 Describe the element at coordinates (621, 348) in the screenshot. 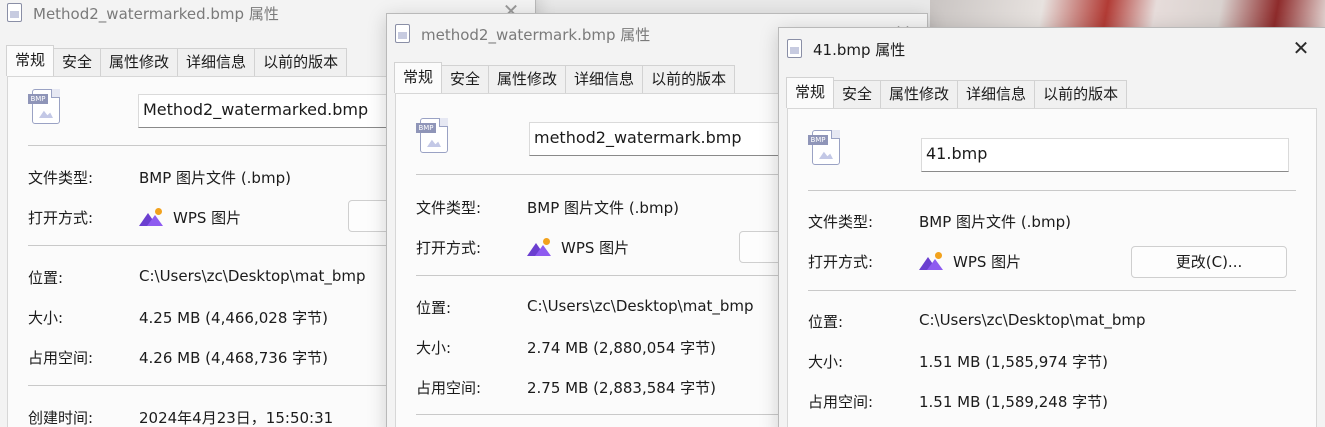

I see `size-value: 2.74 MB (2,880,054 字节)` at that location.